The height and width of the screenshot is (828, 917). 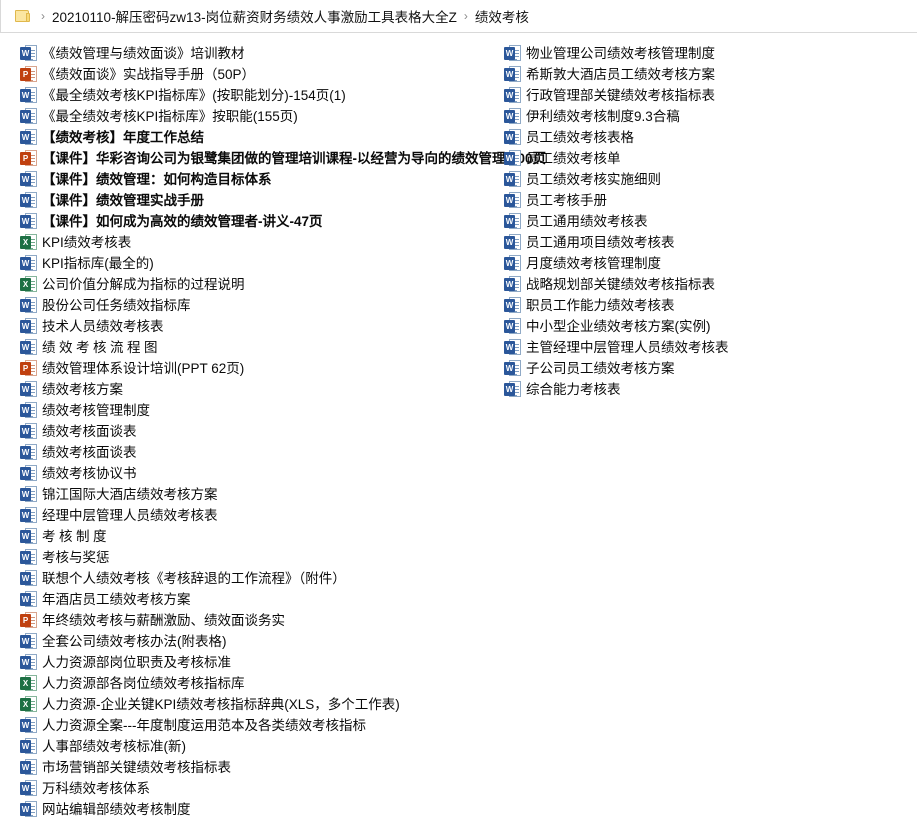 What do you see at coordinates (593, 263) in the screenshot?
I see `file-name-label: 月度绩效考核管理制度` at bounding box center [593, 263].